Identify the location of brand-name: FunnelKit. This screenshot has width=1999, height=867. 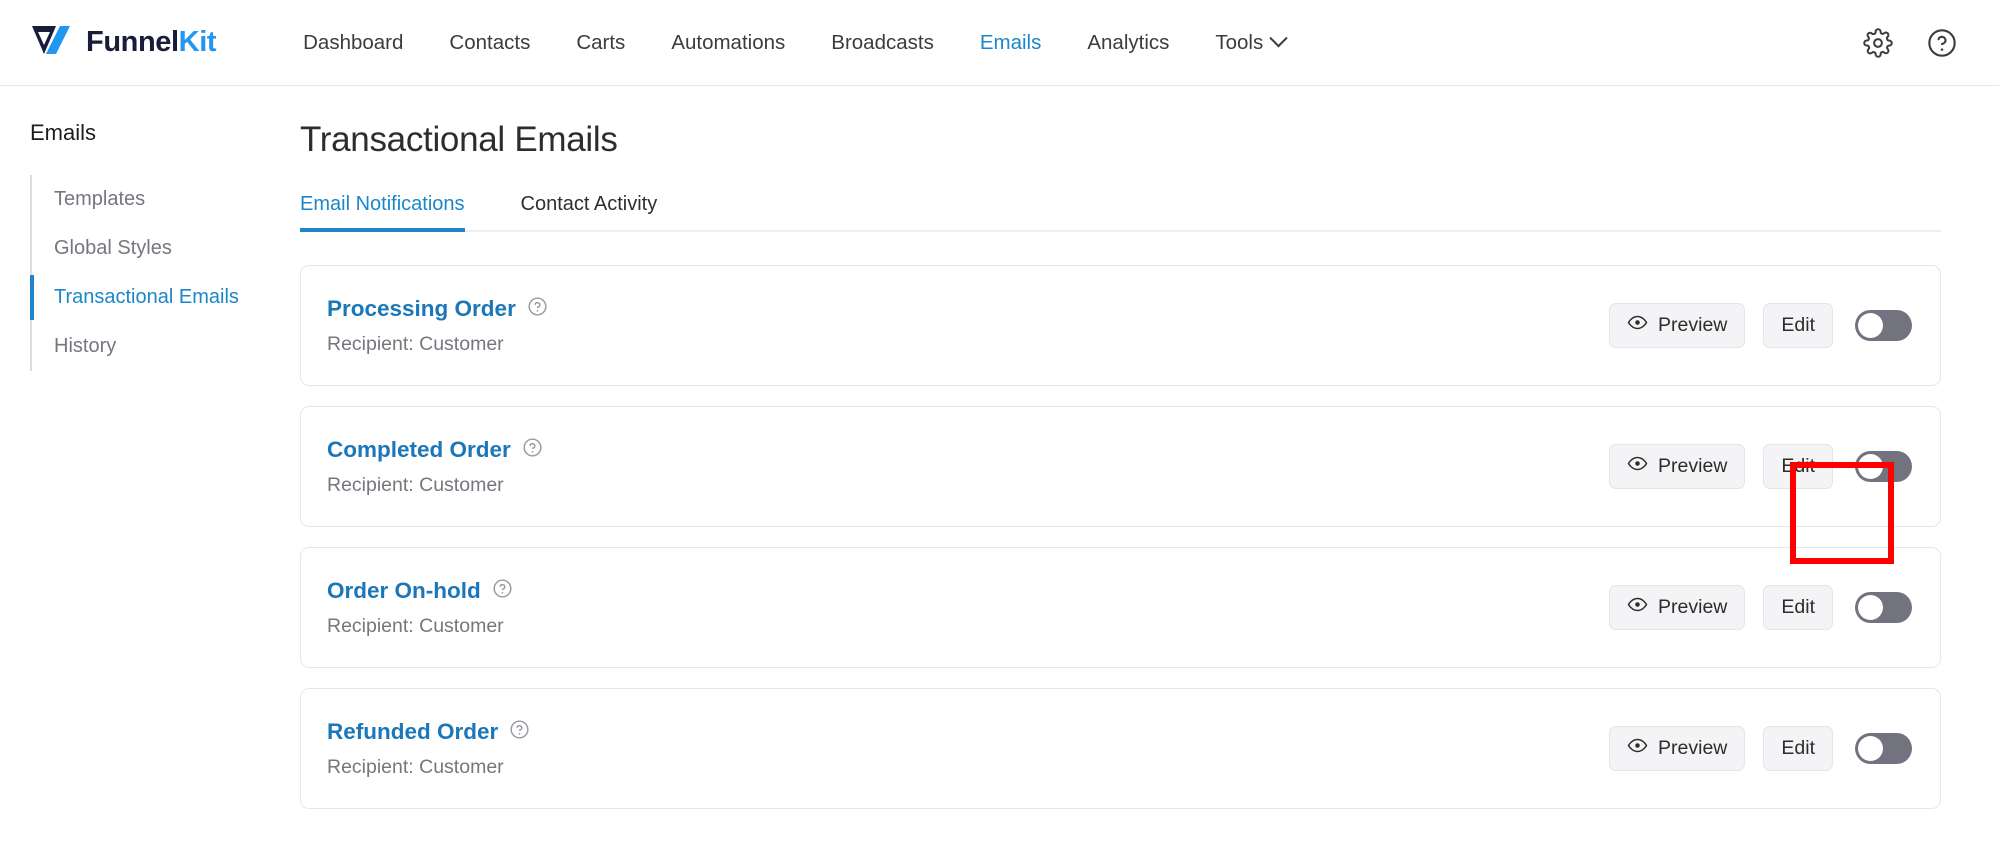
(151, 42).